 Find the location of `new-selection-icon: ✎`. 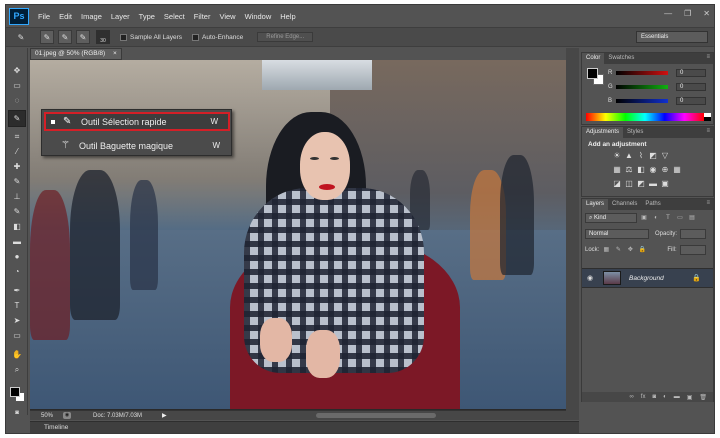

new-selection-icon: ✎ is located at coordinates (47, 37).